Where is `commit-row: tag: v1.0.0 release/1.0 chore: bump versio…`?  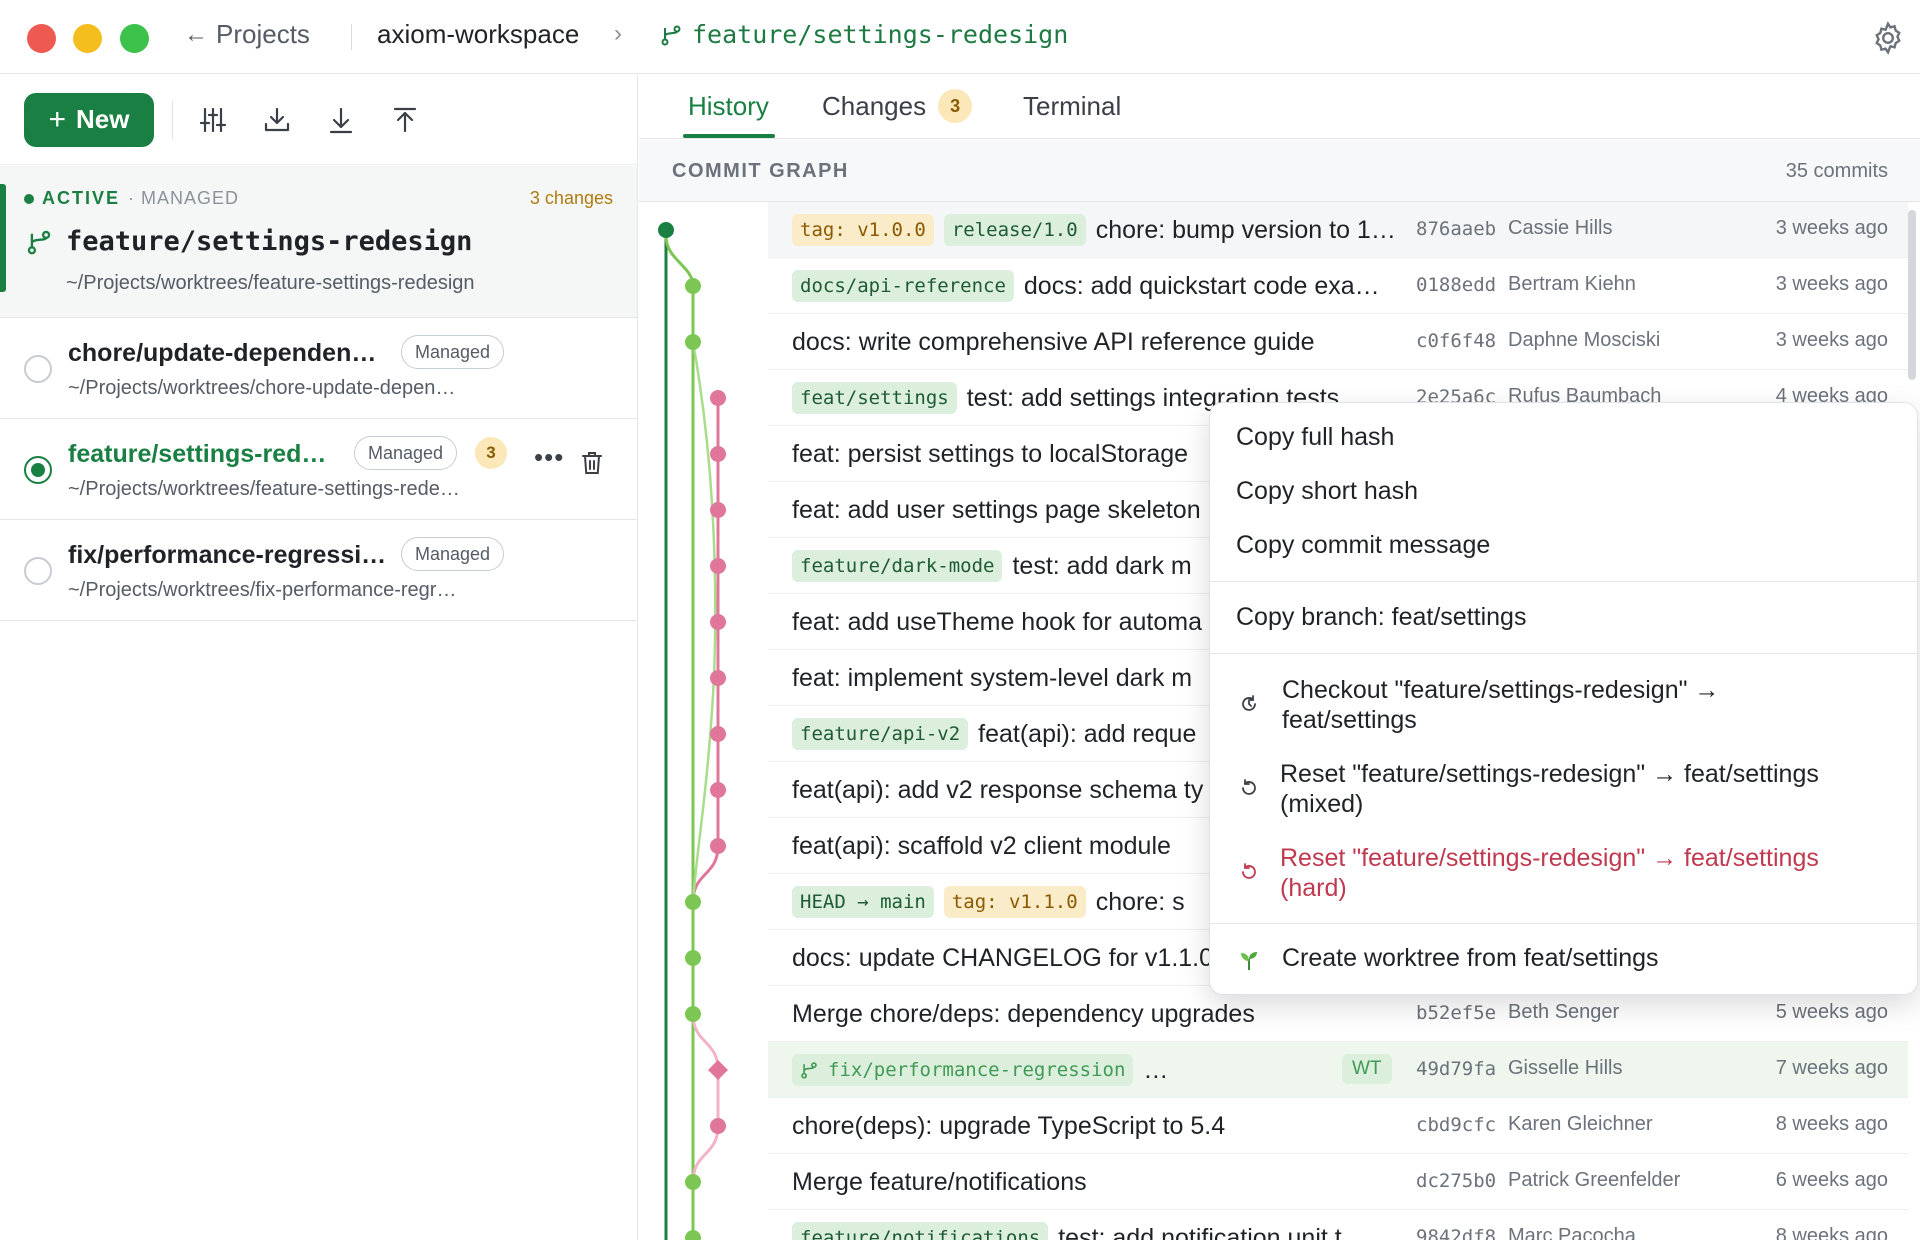
commit-row: tag: v1.0.0 release/1.0 chore: bump versio… is located at coordinates (1338, 230).